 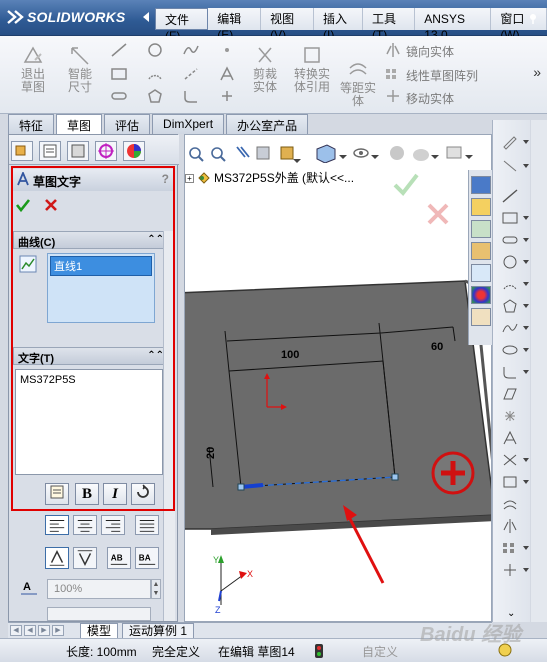 What do you see at coordinates (510, 284) in the screenshot?
I see `arc-icon` at bounding box center [510, 284].